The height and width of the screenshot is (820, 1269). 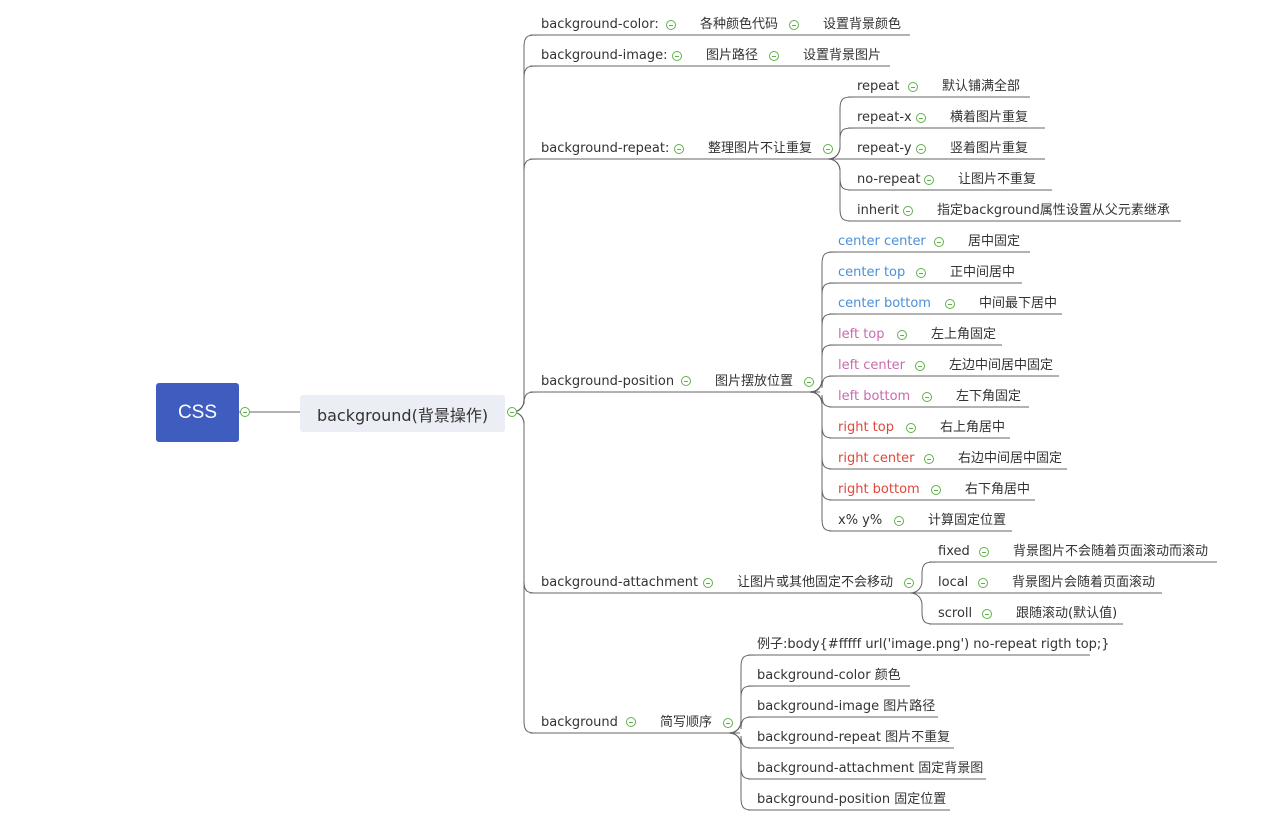 What do you see at coordinates (981, 87) in the screenshot?
I see `repeat-option-desc: 默认铺满全部` at bounding box center [981, 87].